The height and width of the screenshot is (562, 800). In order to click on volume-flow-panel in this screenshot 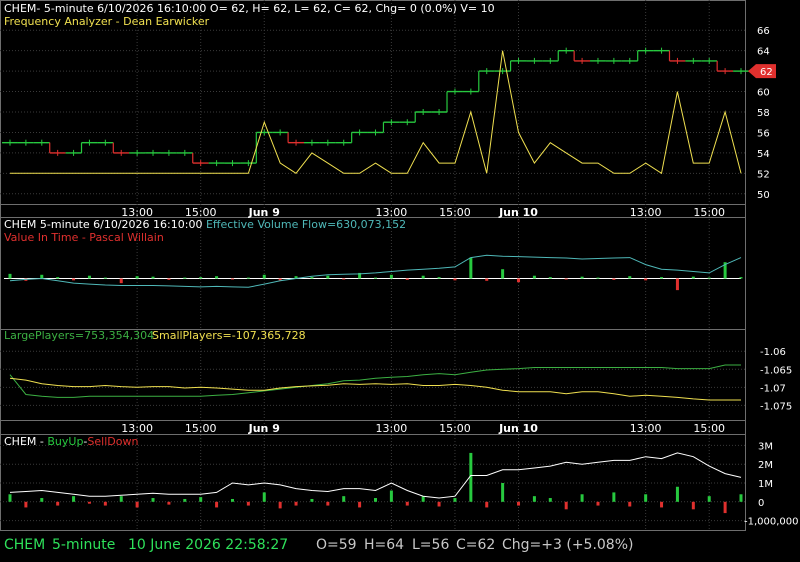, I will do `click(373, 272)`.